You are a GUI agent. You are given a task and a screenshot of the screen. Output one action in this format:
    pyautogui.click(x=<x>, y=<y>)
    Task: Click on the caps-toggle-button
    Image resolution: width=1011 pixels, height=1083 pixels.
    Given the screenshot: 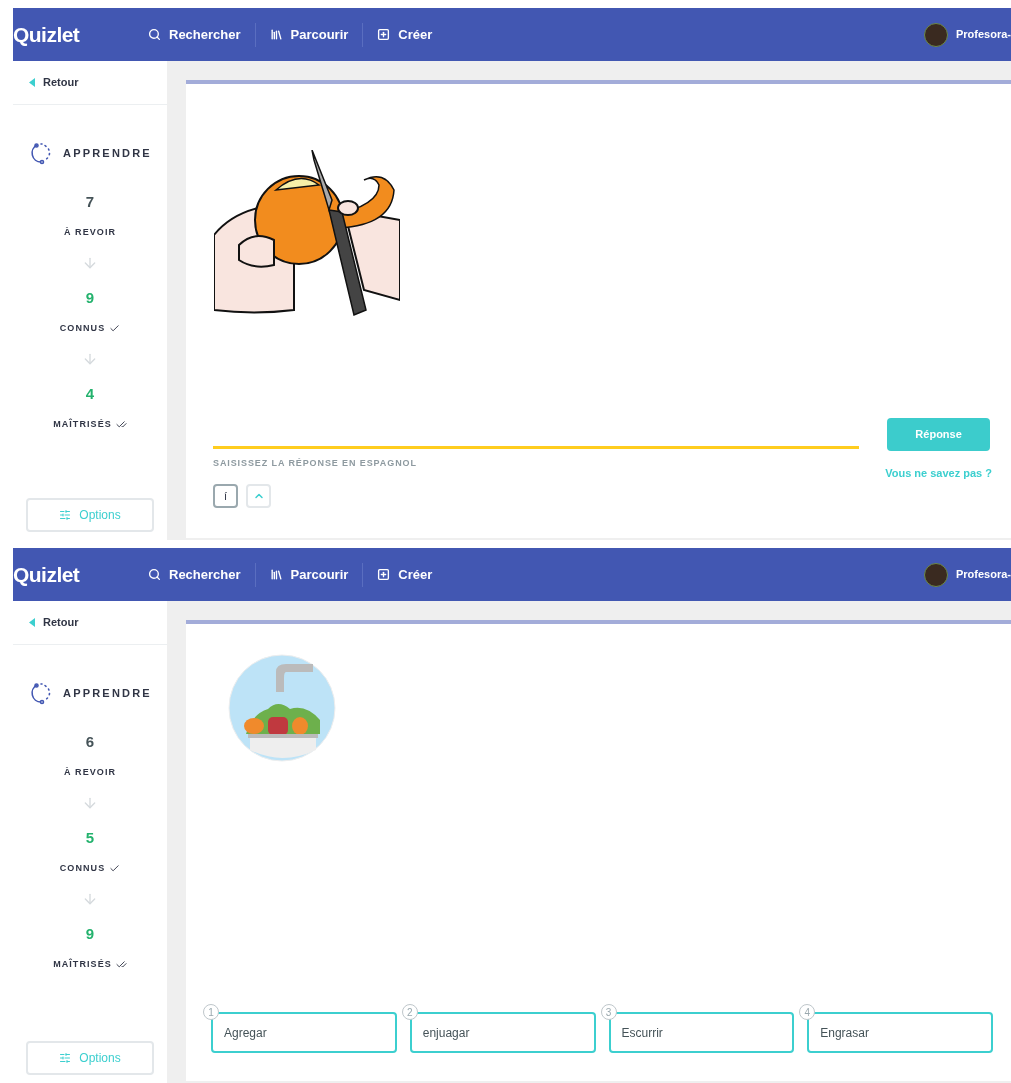 What is the action you would take?
    pyautogui.click(x=258, y=496)
    